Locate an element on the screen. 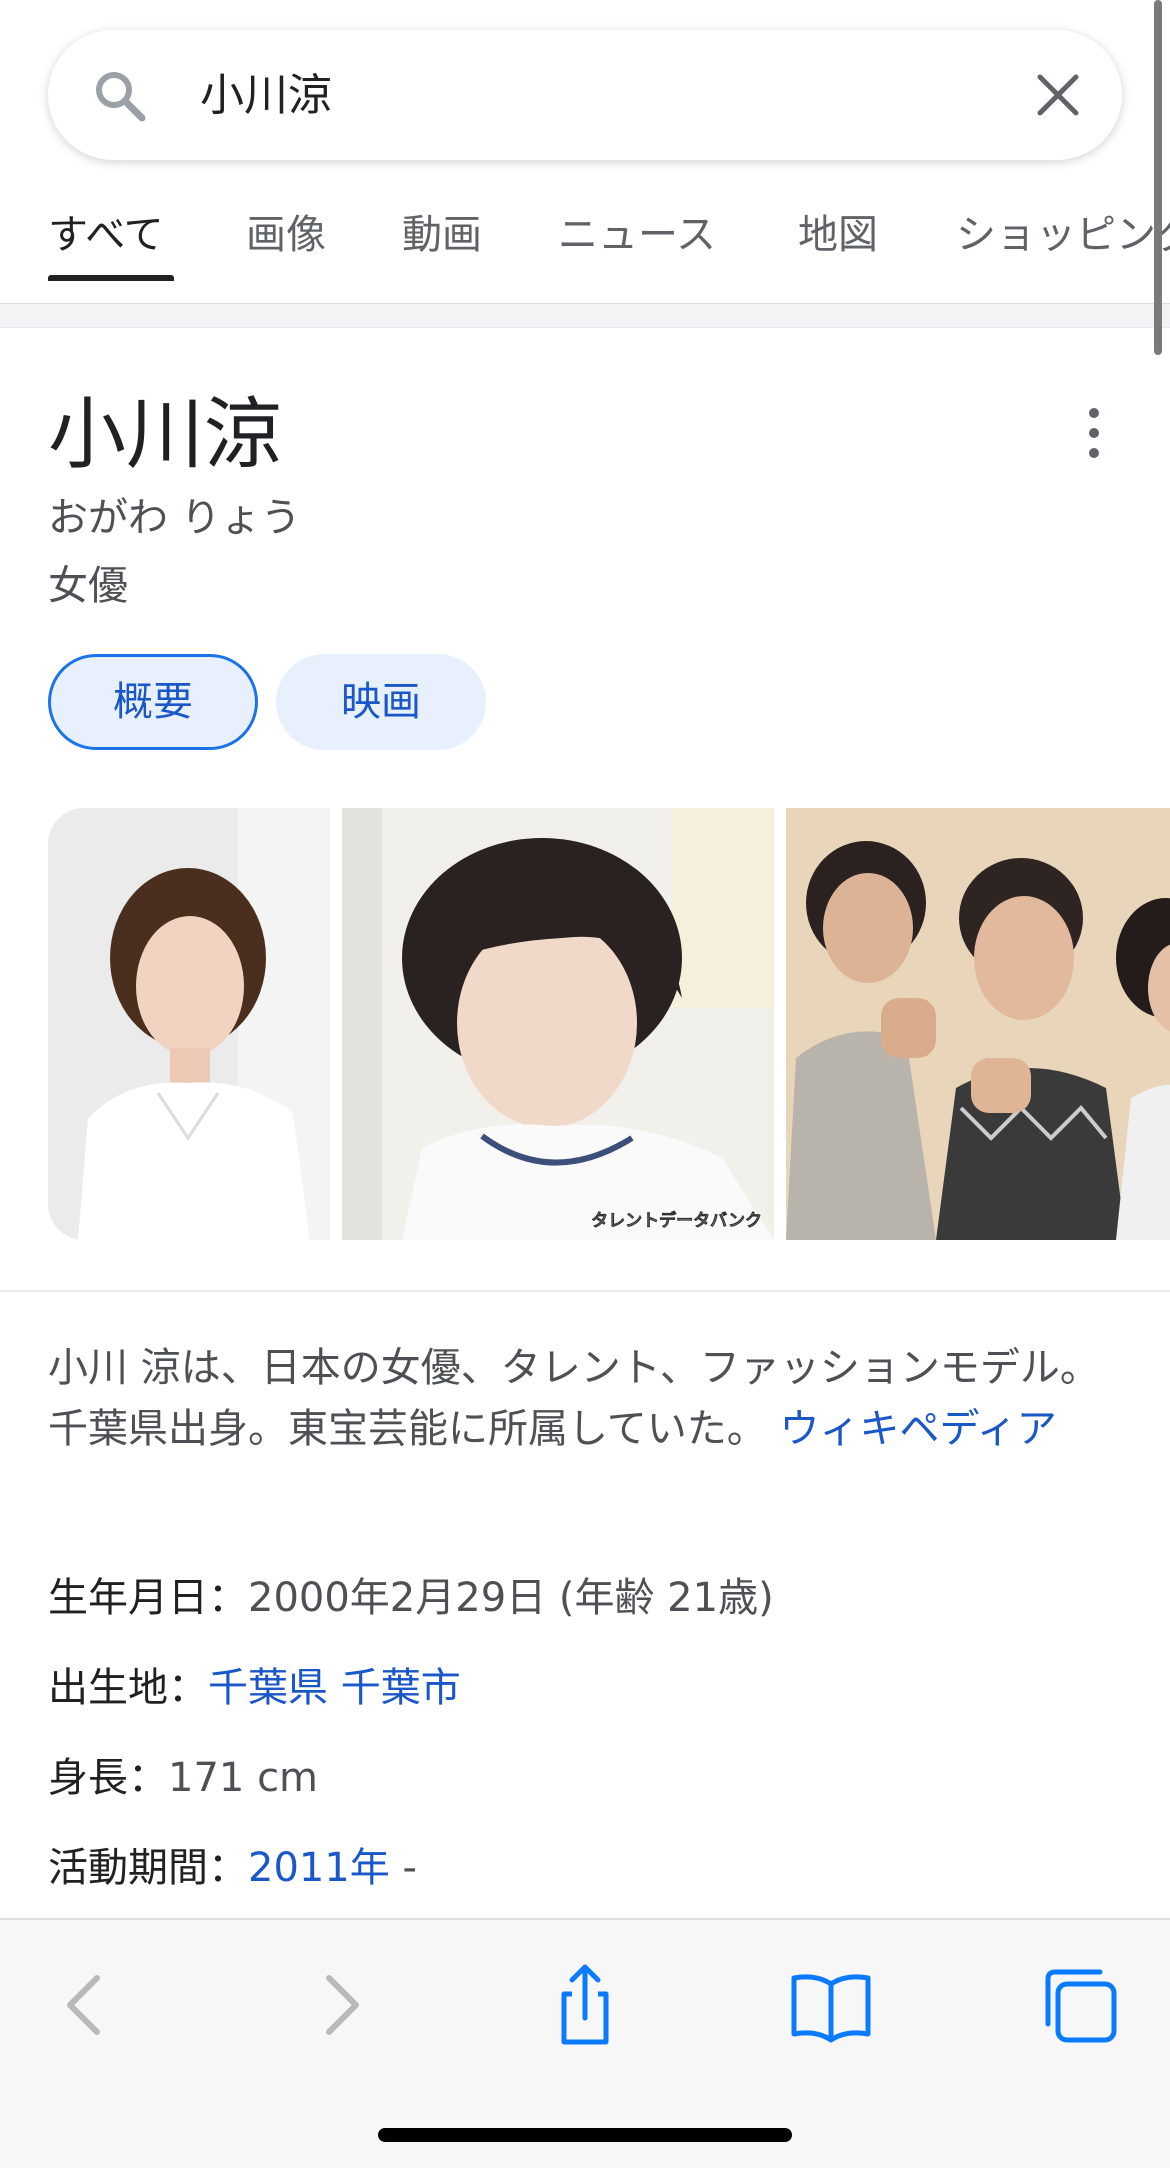 The height and width of the screenshot is (2168, 1170). close-icon is located at coordinates (1058, 95).